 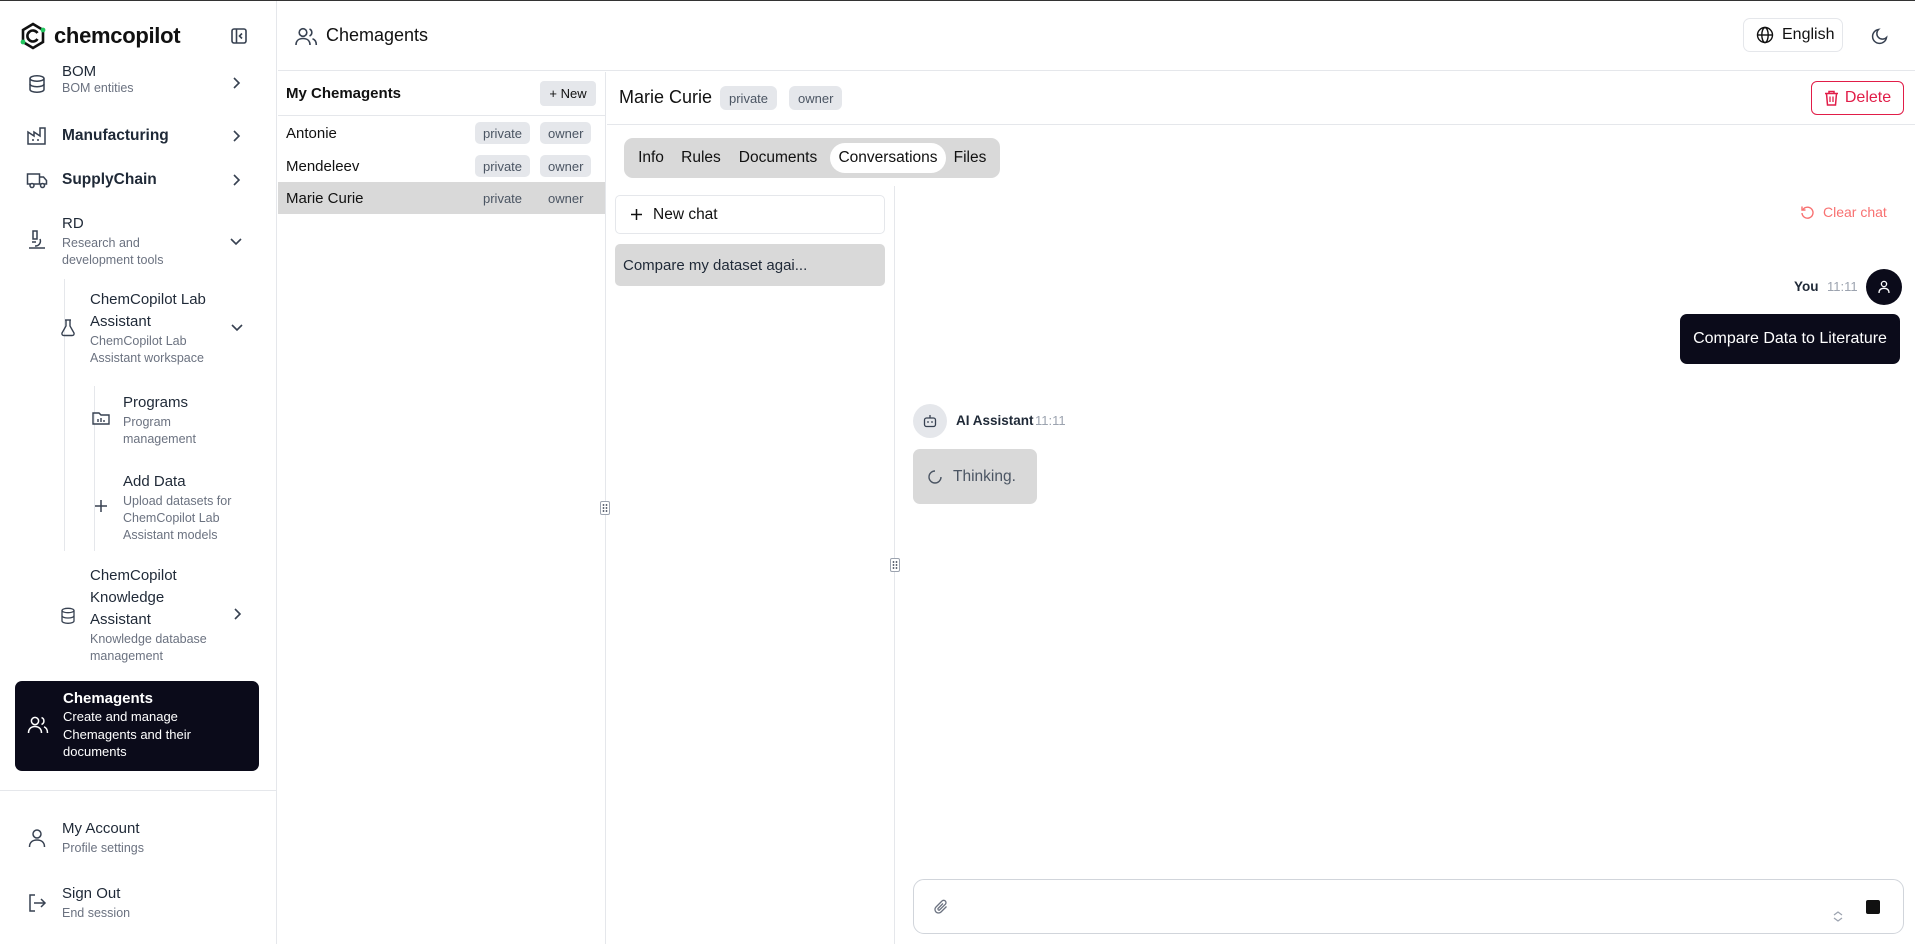 I want to click on page-title: Chemagents, so click(x=377, y=35).